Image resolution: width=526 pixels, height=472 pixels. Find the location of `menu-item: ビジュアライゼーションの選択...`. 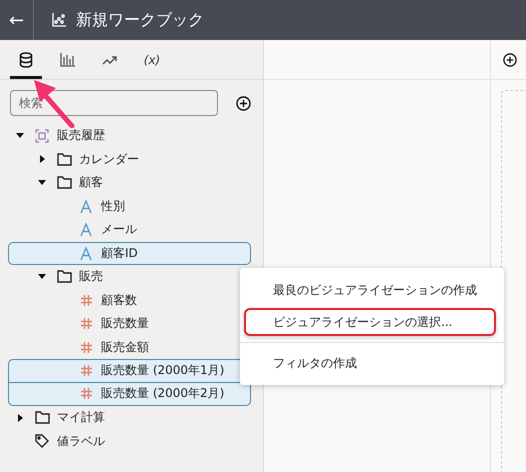

menu-item: ビジュアライゼーションの選択... is located at coordinates (370, 322).